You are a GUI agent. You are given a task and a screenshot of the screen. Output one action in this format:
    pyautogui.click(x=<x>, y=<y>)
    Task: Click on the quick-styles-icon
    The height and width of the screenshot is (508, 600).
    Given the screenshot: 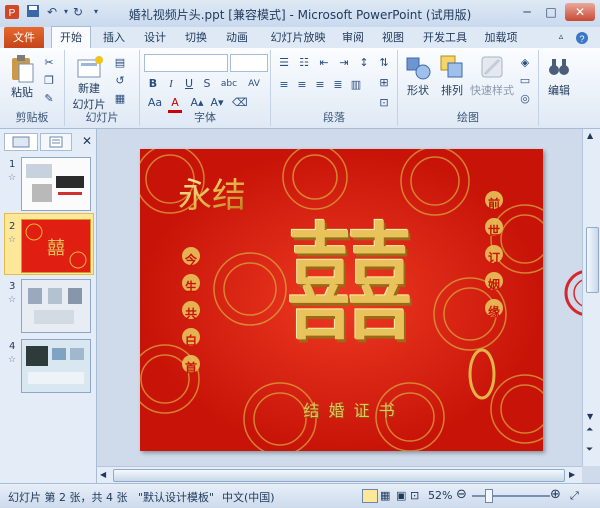 What is the action you would take?
    pyautogui.click(x=492, y=67)
    